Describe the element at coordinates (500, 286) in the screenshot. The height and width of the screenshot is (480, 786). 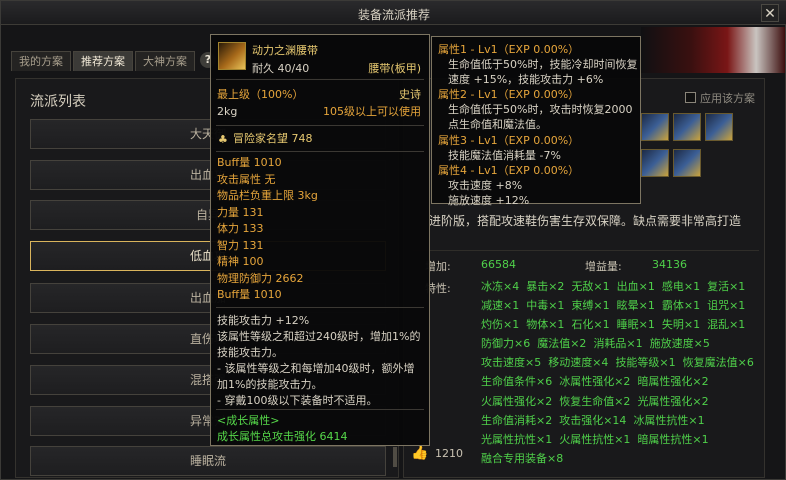
I see `feature-tag: 冰冻×4` at that location.